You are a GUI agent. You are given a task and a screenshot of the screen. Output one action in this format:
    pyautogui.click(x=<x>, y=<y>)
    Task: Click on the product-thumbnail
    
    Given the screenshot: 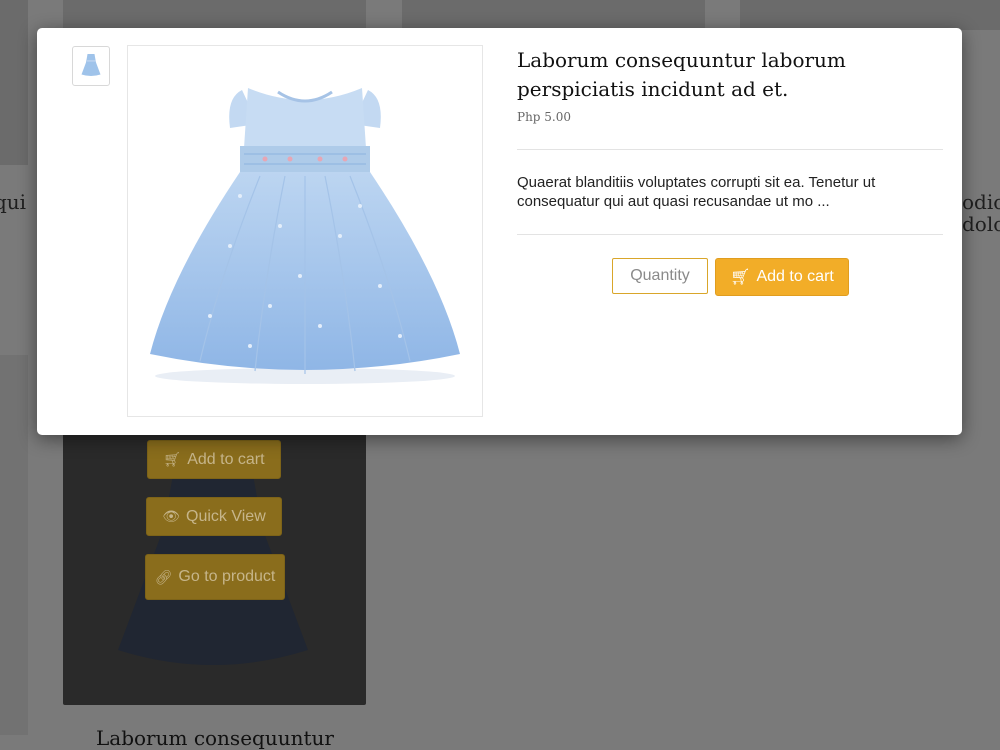 What is the action you would take?
    pyautogui.click(x=91, y=66)
    